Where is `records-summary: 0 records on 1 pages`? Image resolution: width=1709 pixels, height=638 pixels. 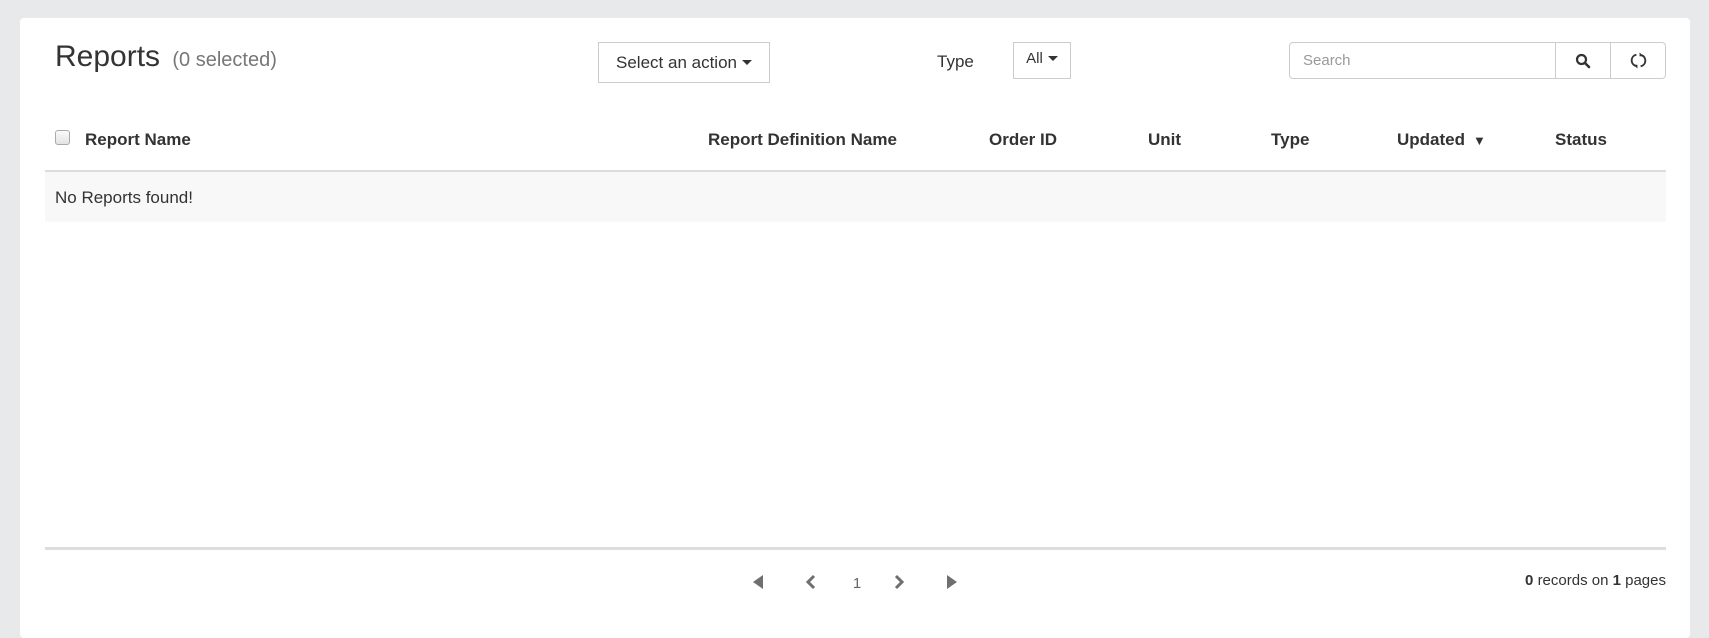
records-summary: 0 records on 1 pages is located at coordinates (1595, 580).